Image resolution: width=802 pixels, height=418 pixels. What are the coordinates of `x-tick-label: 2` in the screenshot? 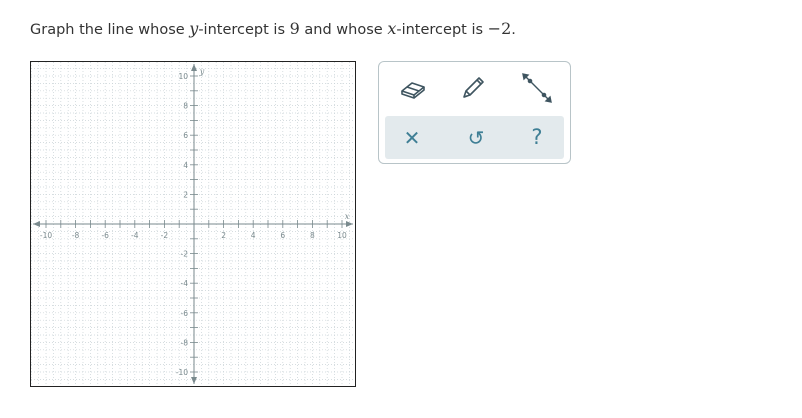 It's located at (223, 235).